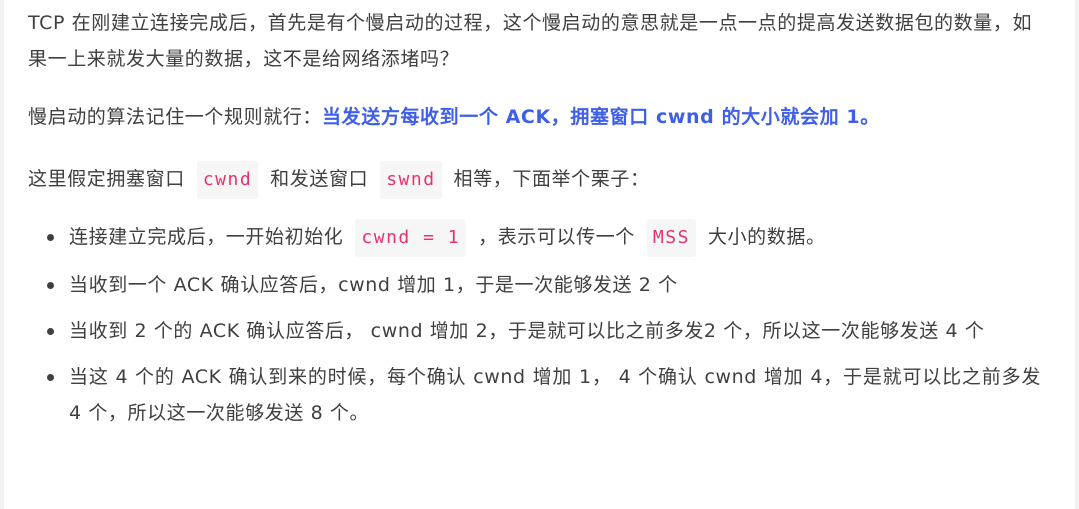 This screenshot has width=1079, height=509. I want to click on item2-text: 当收到一个 ACK 确认应答后，cwnd 增加 1，于是一次能够发送 2 个, so click(373, 285).